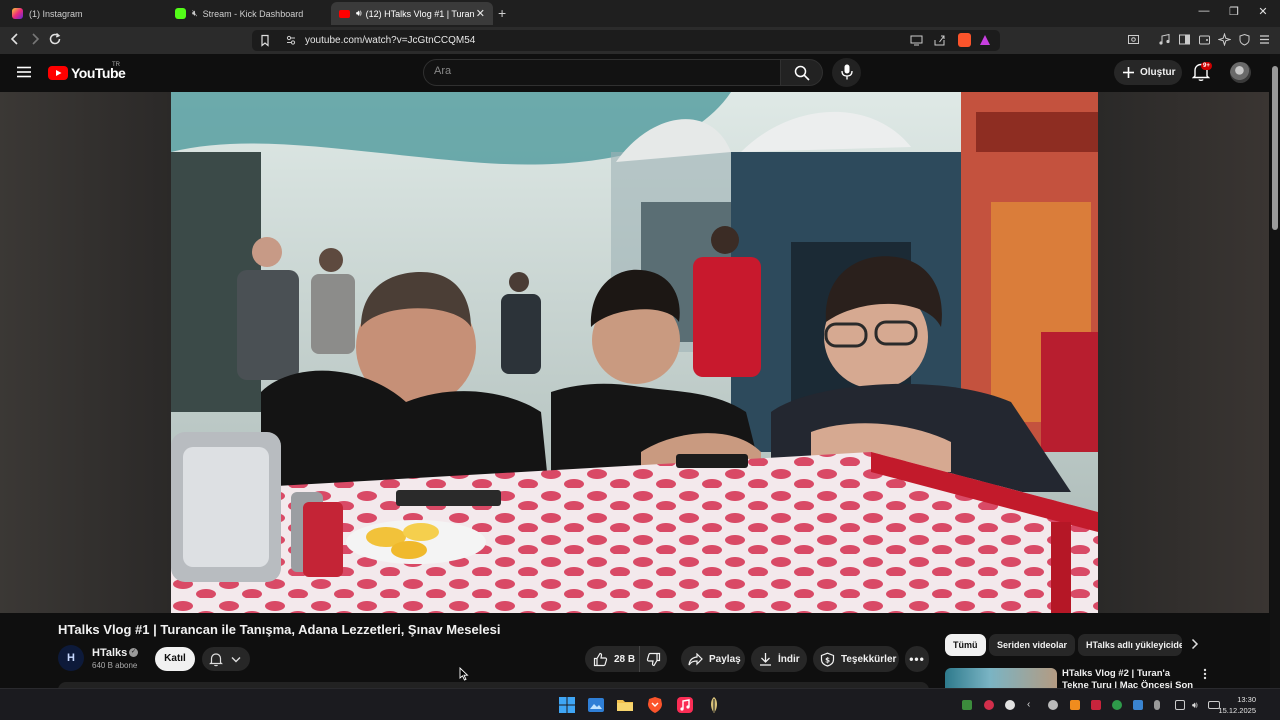 The image size is (1280, 720). I want to click on music-app-icon, so click(685, 705).